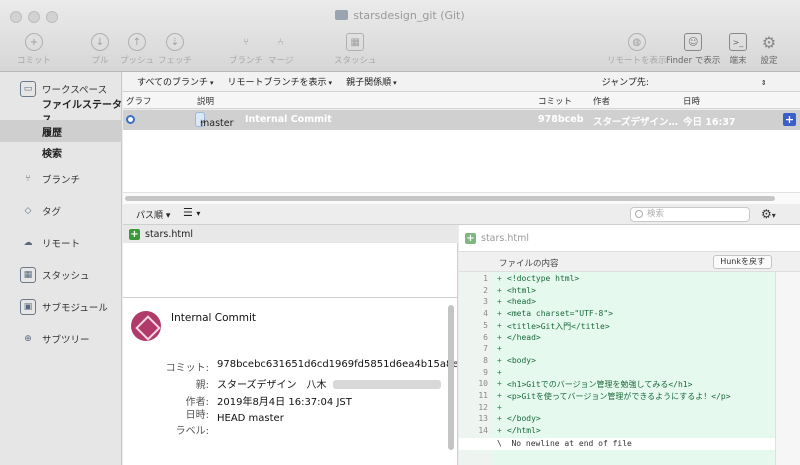  What do you see at coordinates (555, 101) in the screenshot?
I see `column-commit: コミット` at bounding box center [555, 101].